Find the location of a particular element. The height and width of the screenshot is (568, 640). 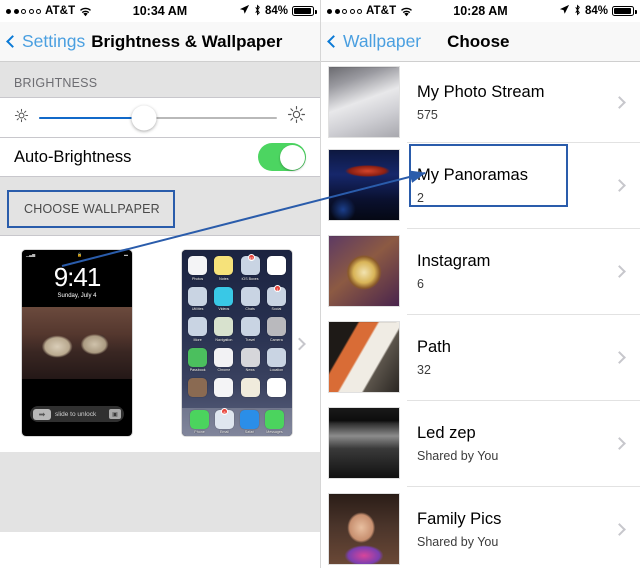

toggle-knob is located at coordinates (292, 157).